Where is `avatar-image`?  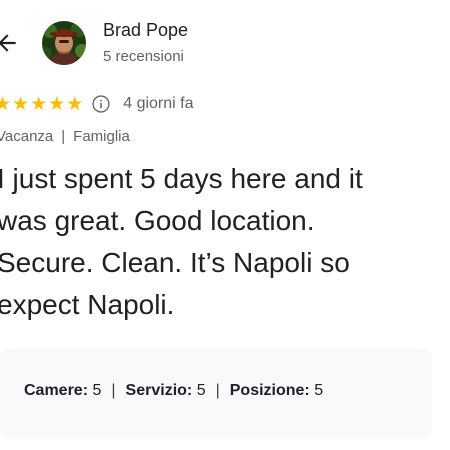 avatar-image is located at coordinates (64, 43).